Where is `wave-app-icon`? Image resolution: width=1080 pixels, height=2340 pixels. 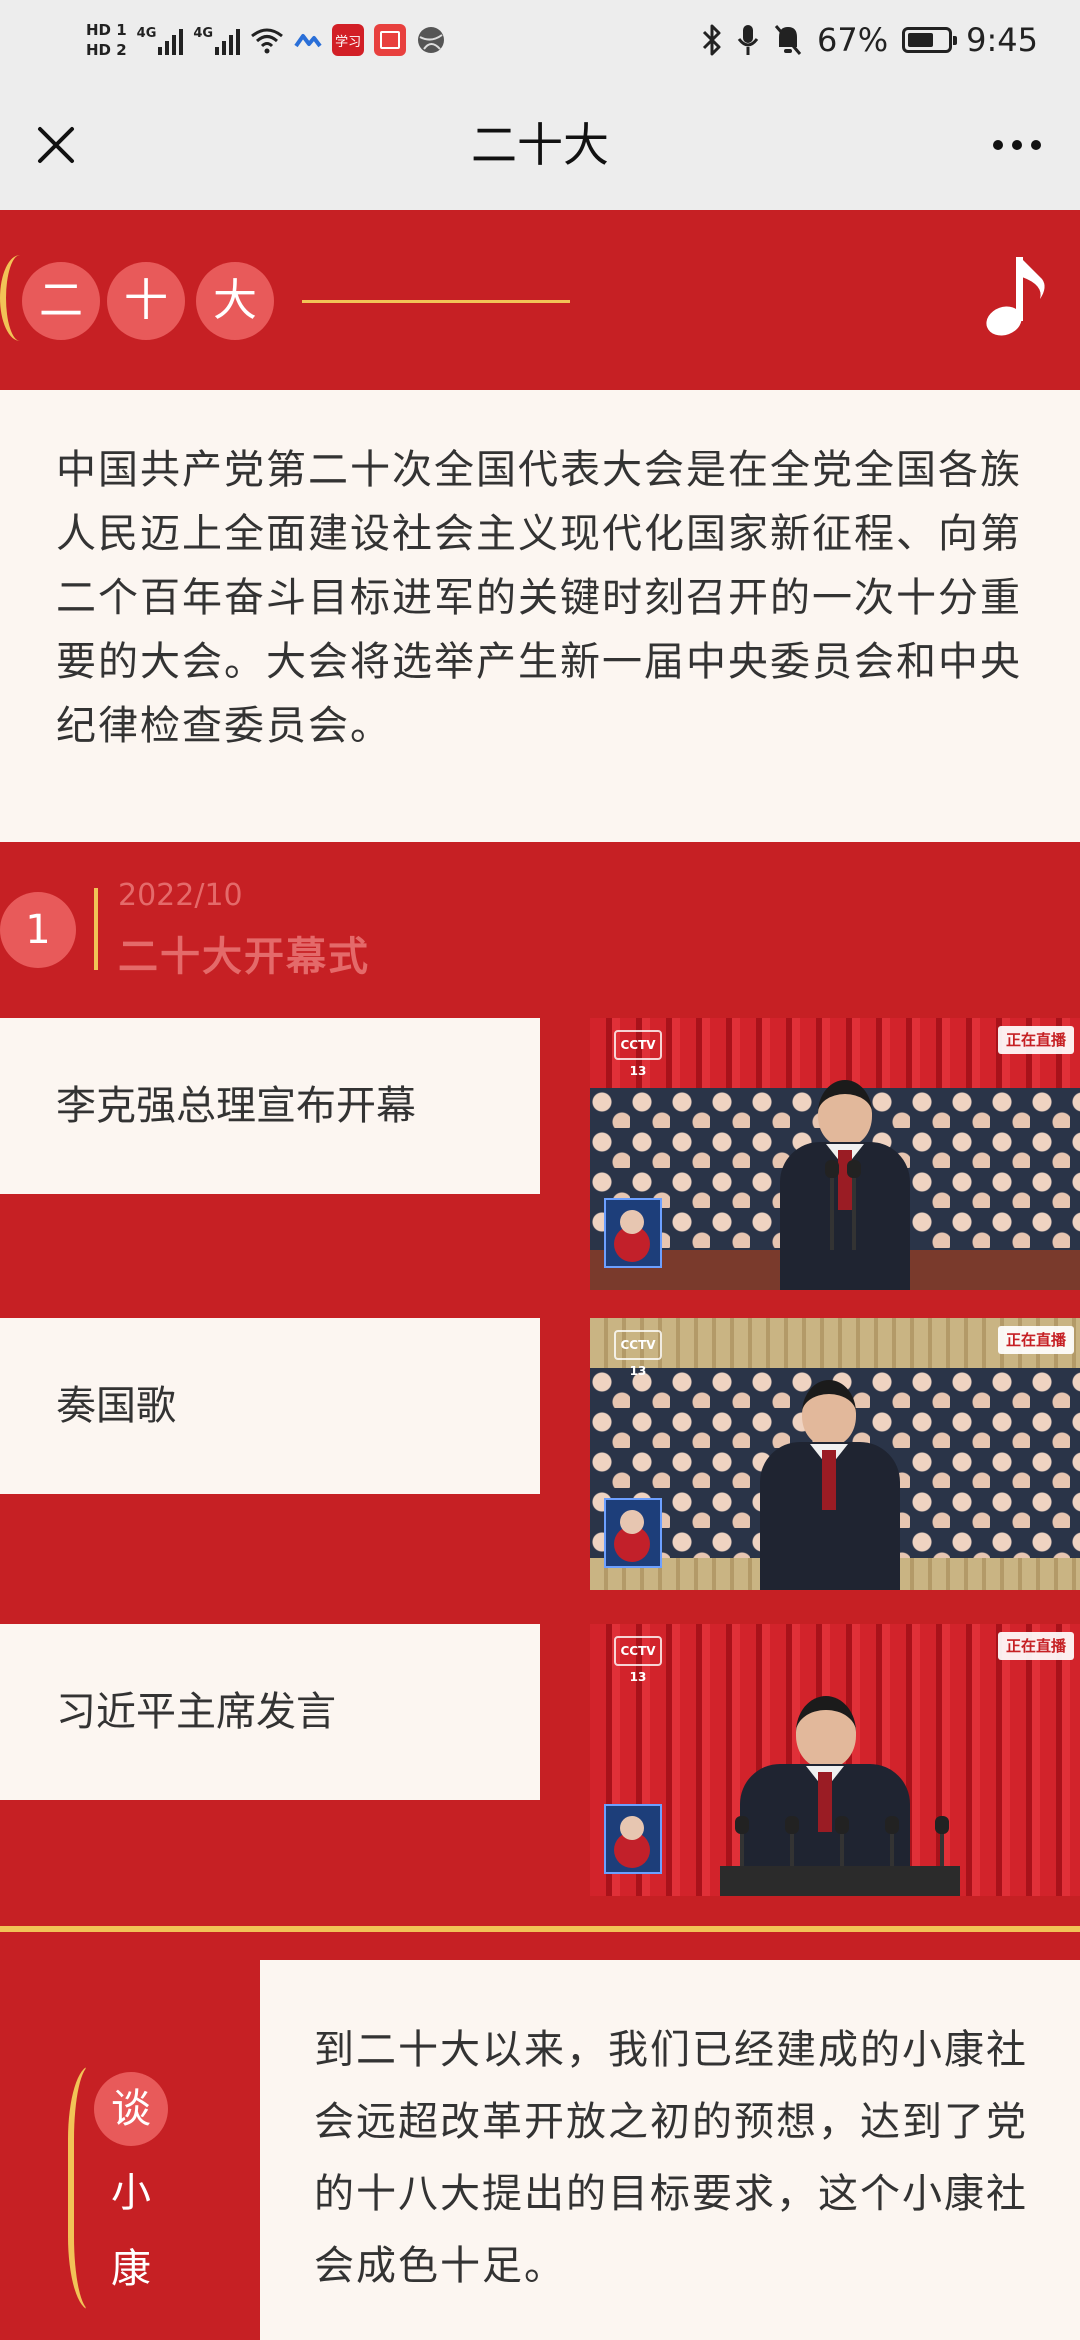
wave-app-icon is located at coordinates (308, 41).